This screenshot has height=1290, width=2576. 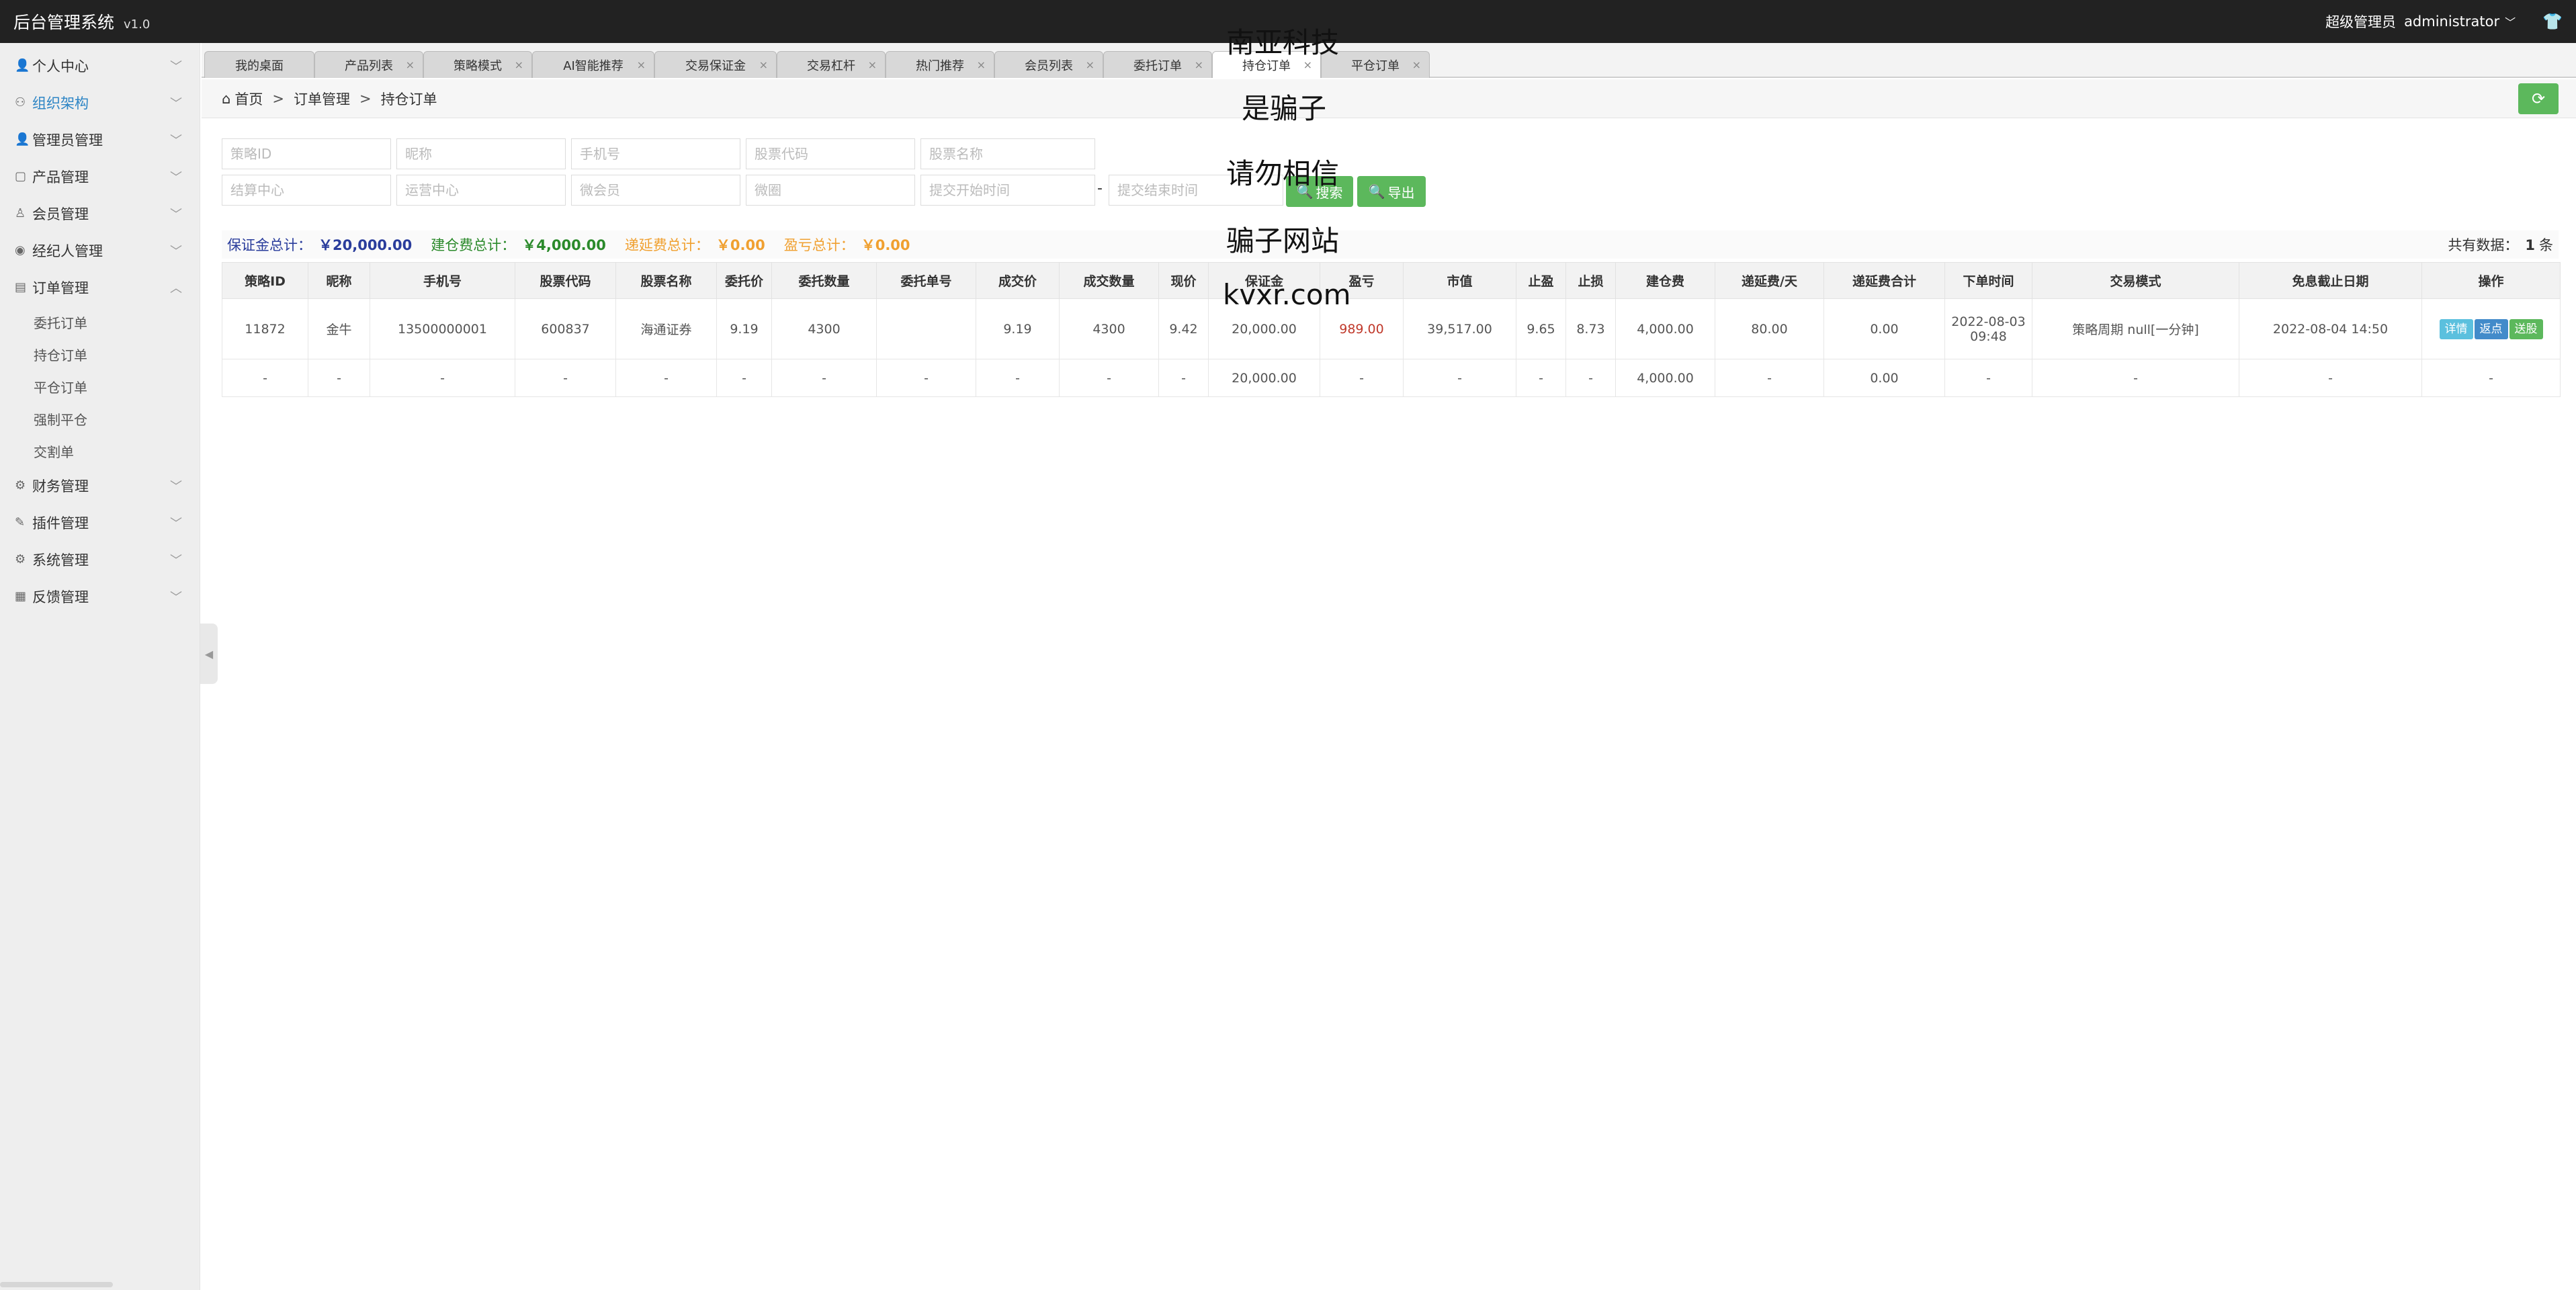 I want to click on sidebar-item-products: ▢ 产品管理 ﹀, so click(x=100, y=176).